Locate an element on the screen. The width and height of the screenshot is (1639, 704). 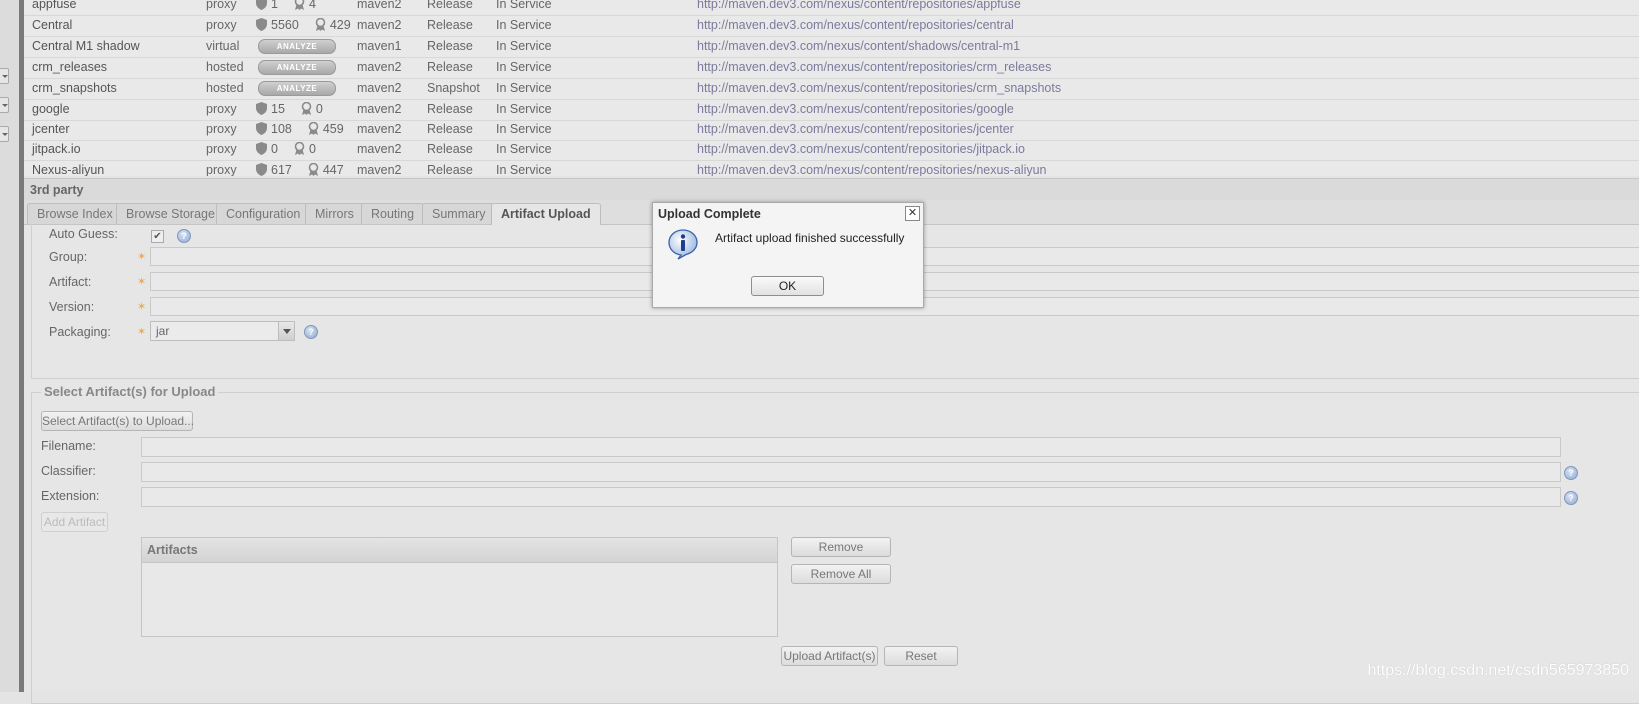
info-icon is located at coordinates (683, 244).